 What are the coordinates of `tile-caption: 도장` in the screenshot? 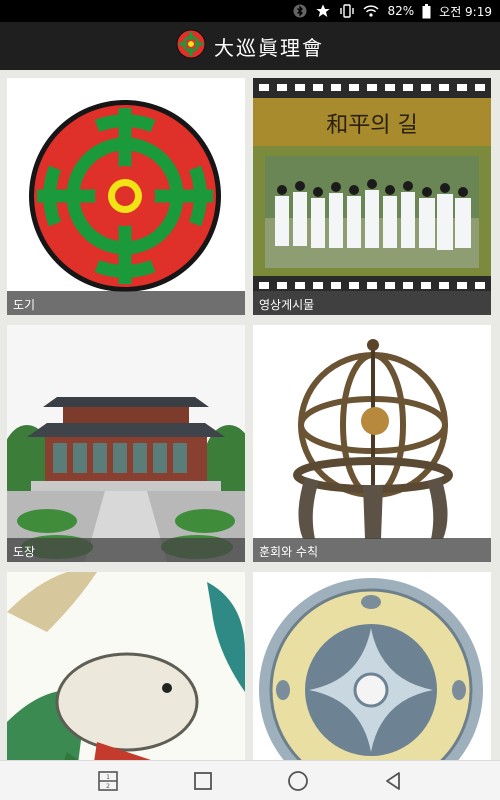 It's located at (126, 550).